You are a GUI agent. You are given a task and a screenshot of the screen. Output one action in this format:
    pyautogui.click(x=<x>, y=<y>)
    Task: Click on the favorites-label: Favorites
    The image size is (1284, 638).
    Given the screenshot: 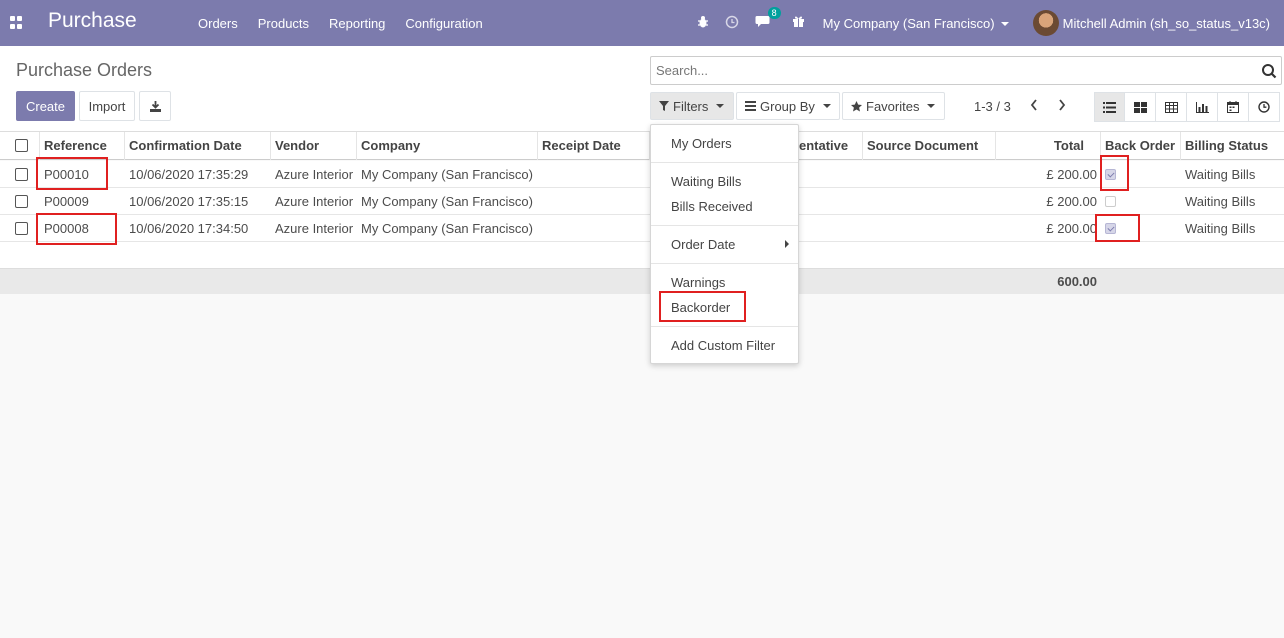 What is the action you would take?
    pyautogui.click(x=893, y=106)
    